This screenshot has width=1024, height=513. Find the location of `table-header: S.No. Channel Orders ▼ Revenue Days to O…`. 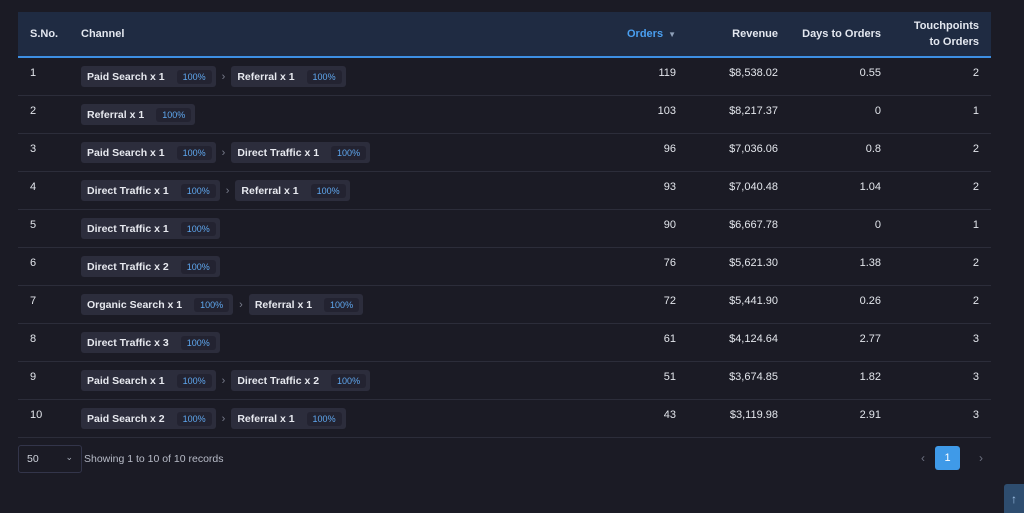

table-header: S.No. Channel Orders ▼ Revenue Days to O… is located at coordinates (504, 35).